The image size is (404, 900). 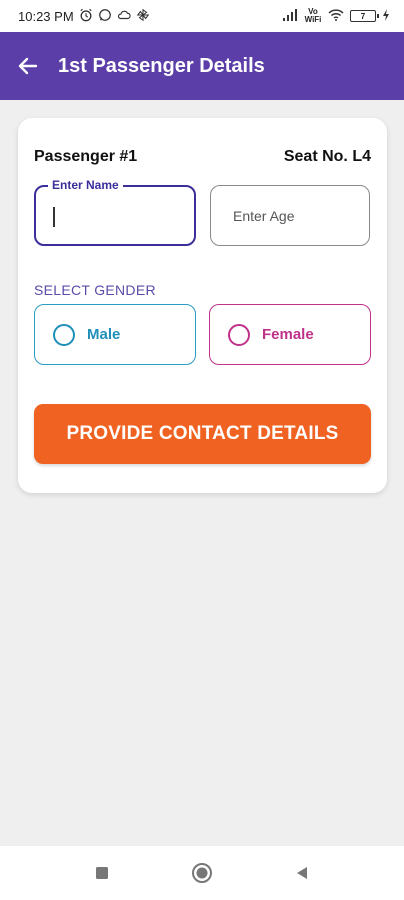 I want to click on recents-button, so click(x=102, y=873).